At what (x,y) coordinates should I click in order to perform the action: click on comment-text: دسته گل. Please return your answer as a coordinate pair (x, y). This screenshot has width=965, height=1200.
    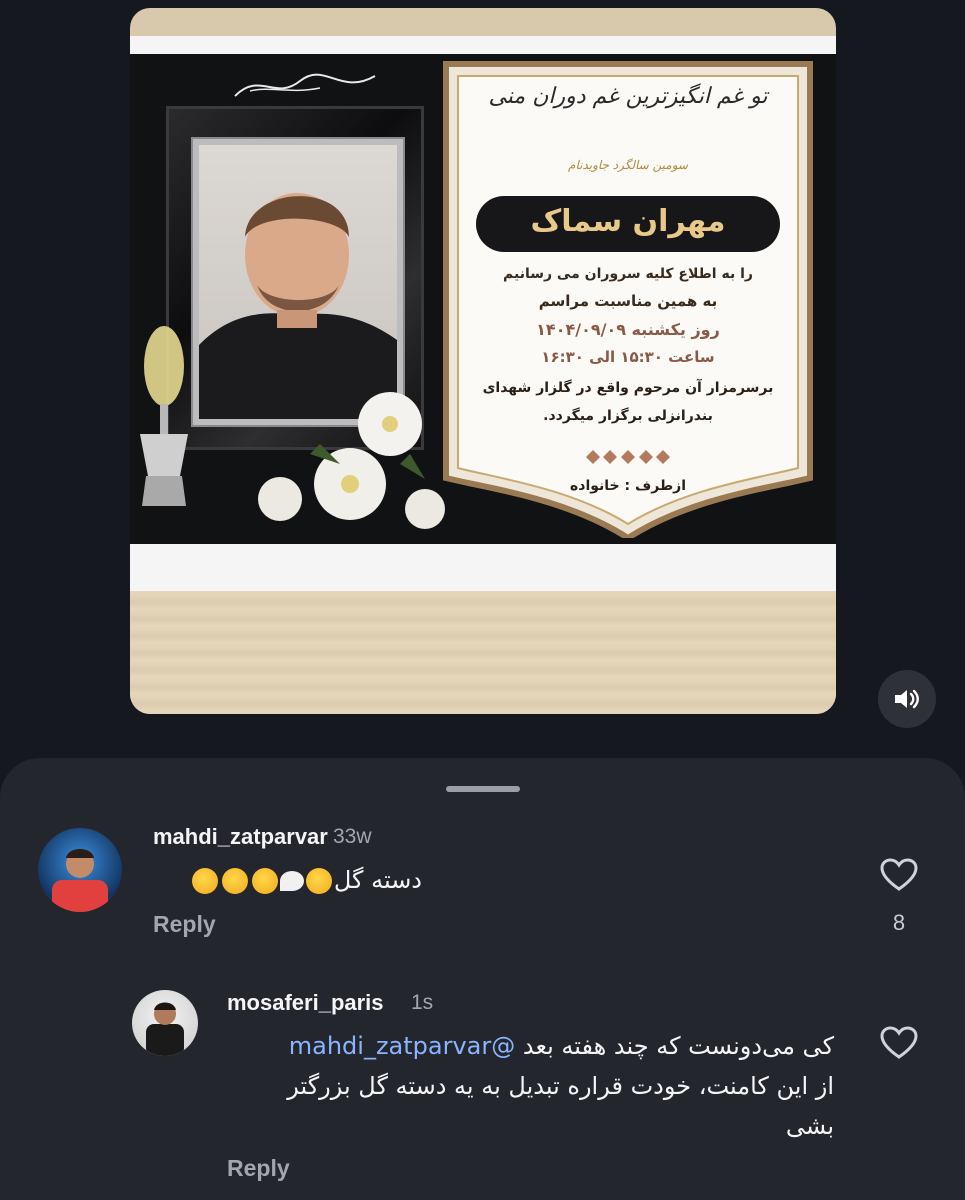
    Looking at the image, I should click on (286, 880).